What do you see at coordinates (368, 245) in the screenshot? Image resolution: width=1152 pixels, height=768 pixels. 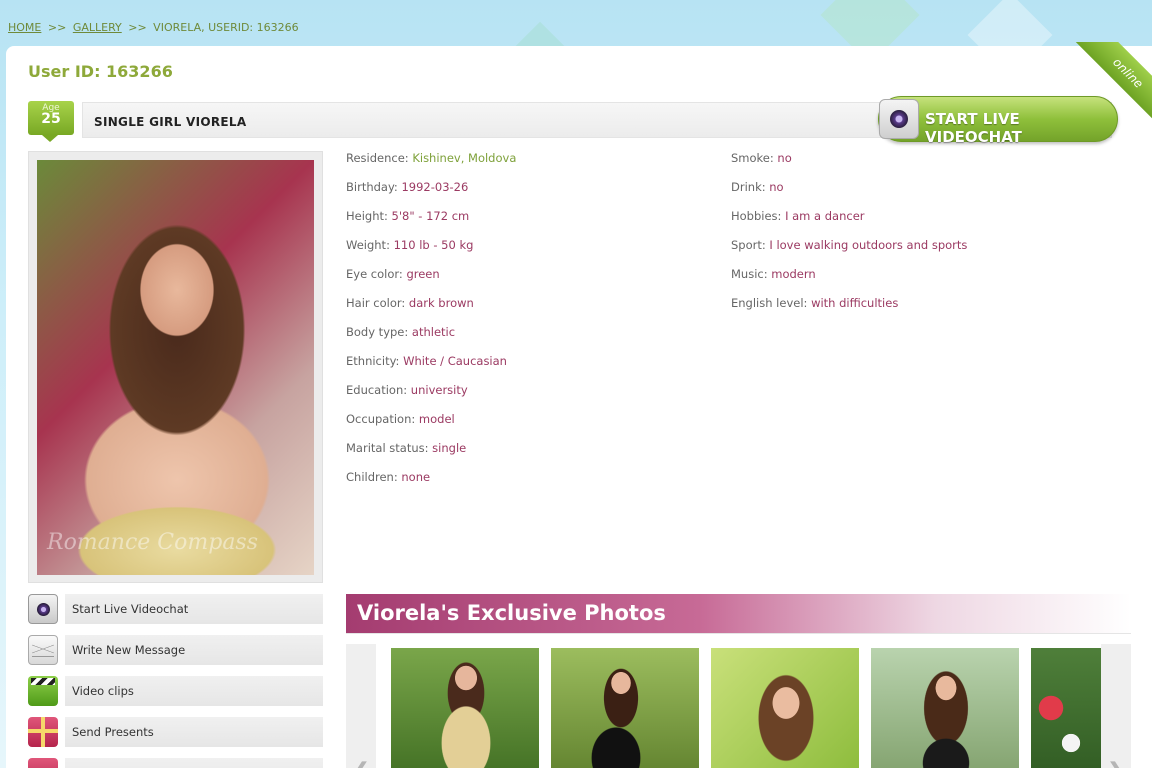 I see `detail-key: Weight:` at bounding box center [368, 245].